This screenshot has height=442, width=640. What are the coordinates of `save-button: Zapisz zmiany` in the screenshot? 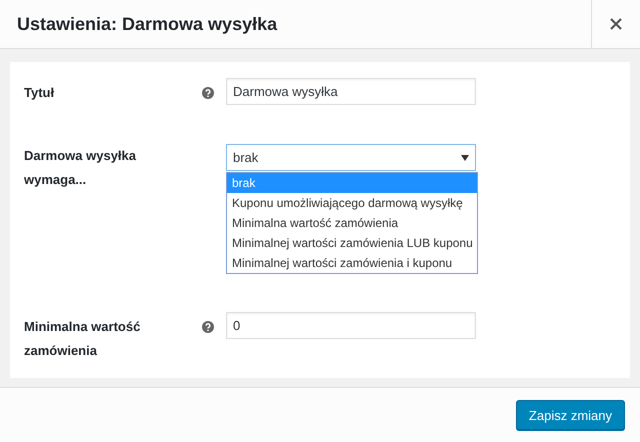 It's located at (570, 415).